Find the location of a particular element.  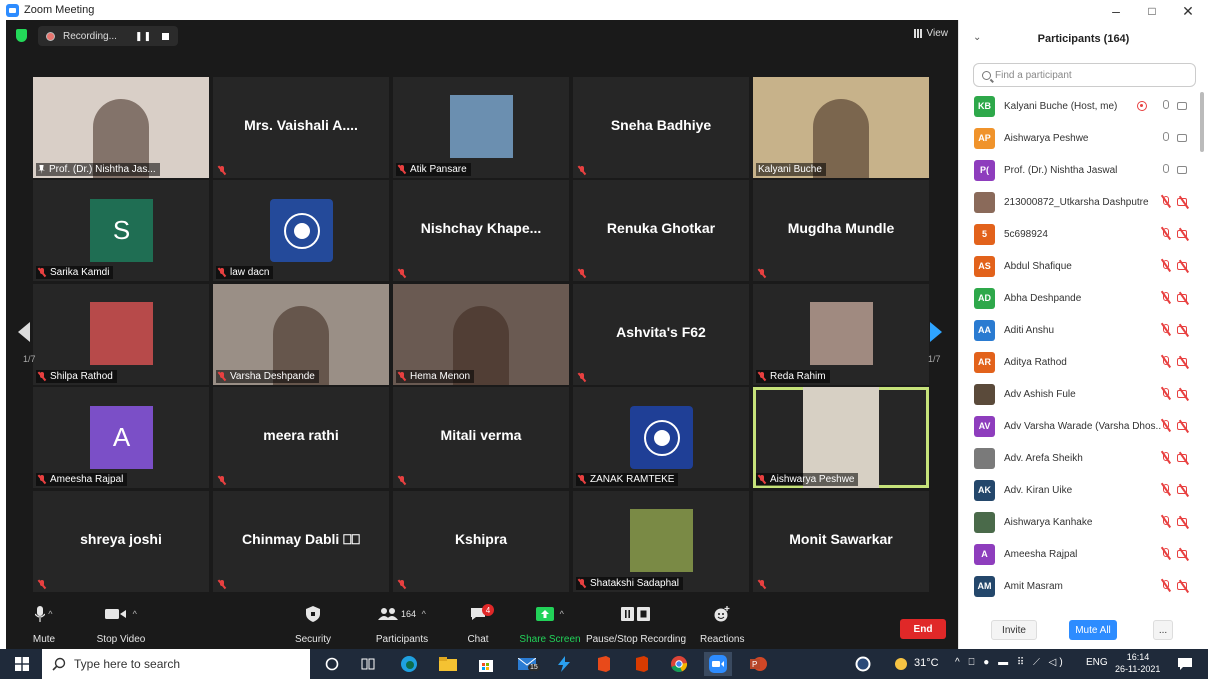

participant-row: A Ameesha Rajpal is located at coordinates (1079, 554).